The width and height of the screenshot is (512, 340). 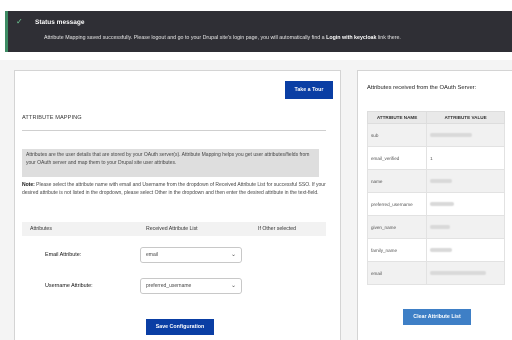 I want to click on table-row: email, so click(x=435, y=273).